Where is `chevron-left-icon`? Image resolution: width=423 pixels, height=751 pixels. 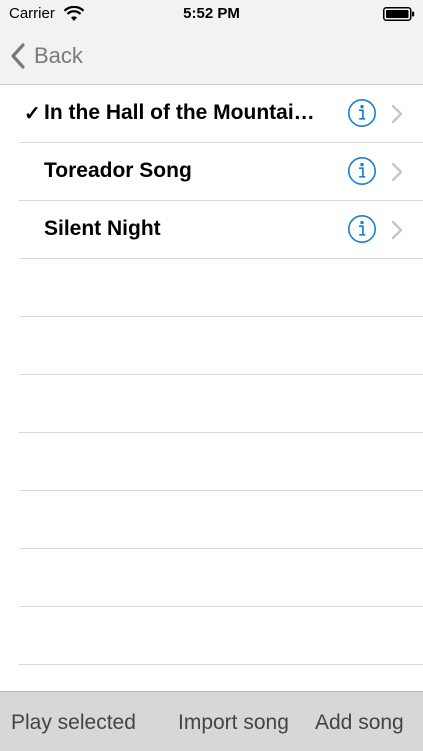 chevron-left-icon is located at coordinates (18, 56).